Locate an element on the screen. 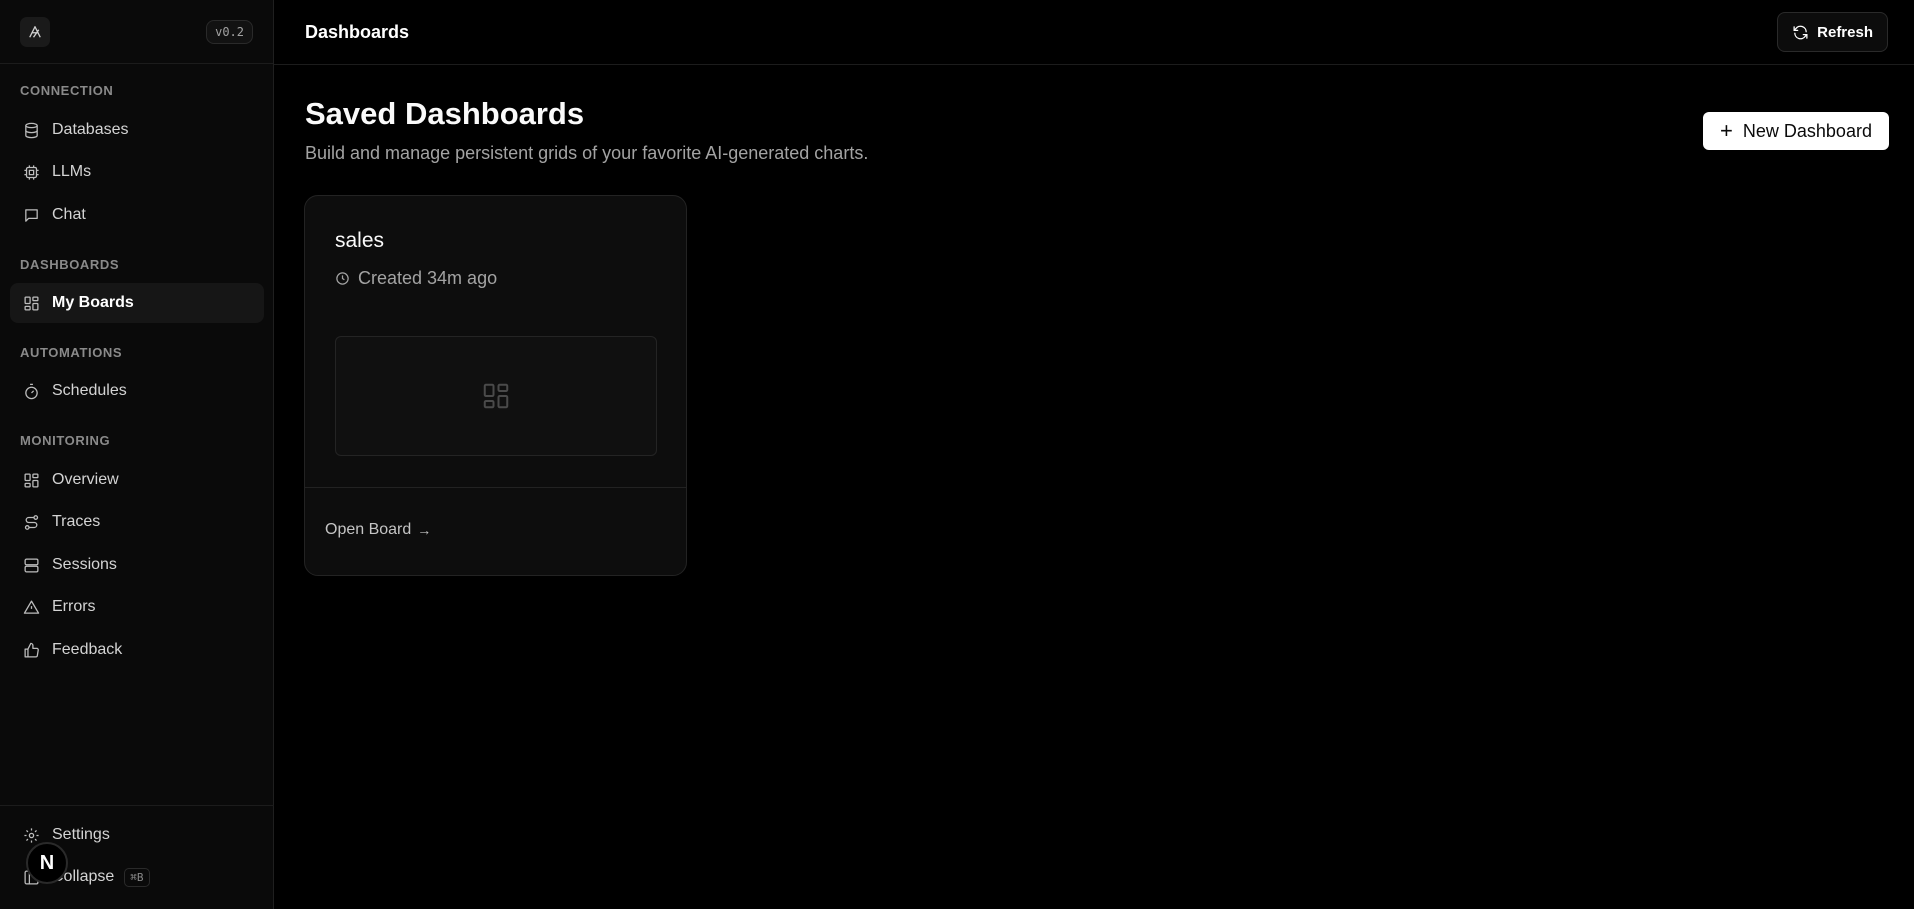 This screenshot has height=909, width=1914. section-label-monitoring: MONITORING is located at coordinates (65, 440).